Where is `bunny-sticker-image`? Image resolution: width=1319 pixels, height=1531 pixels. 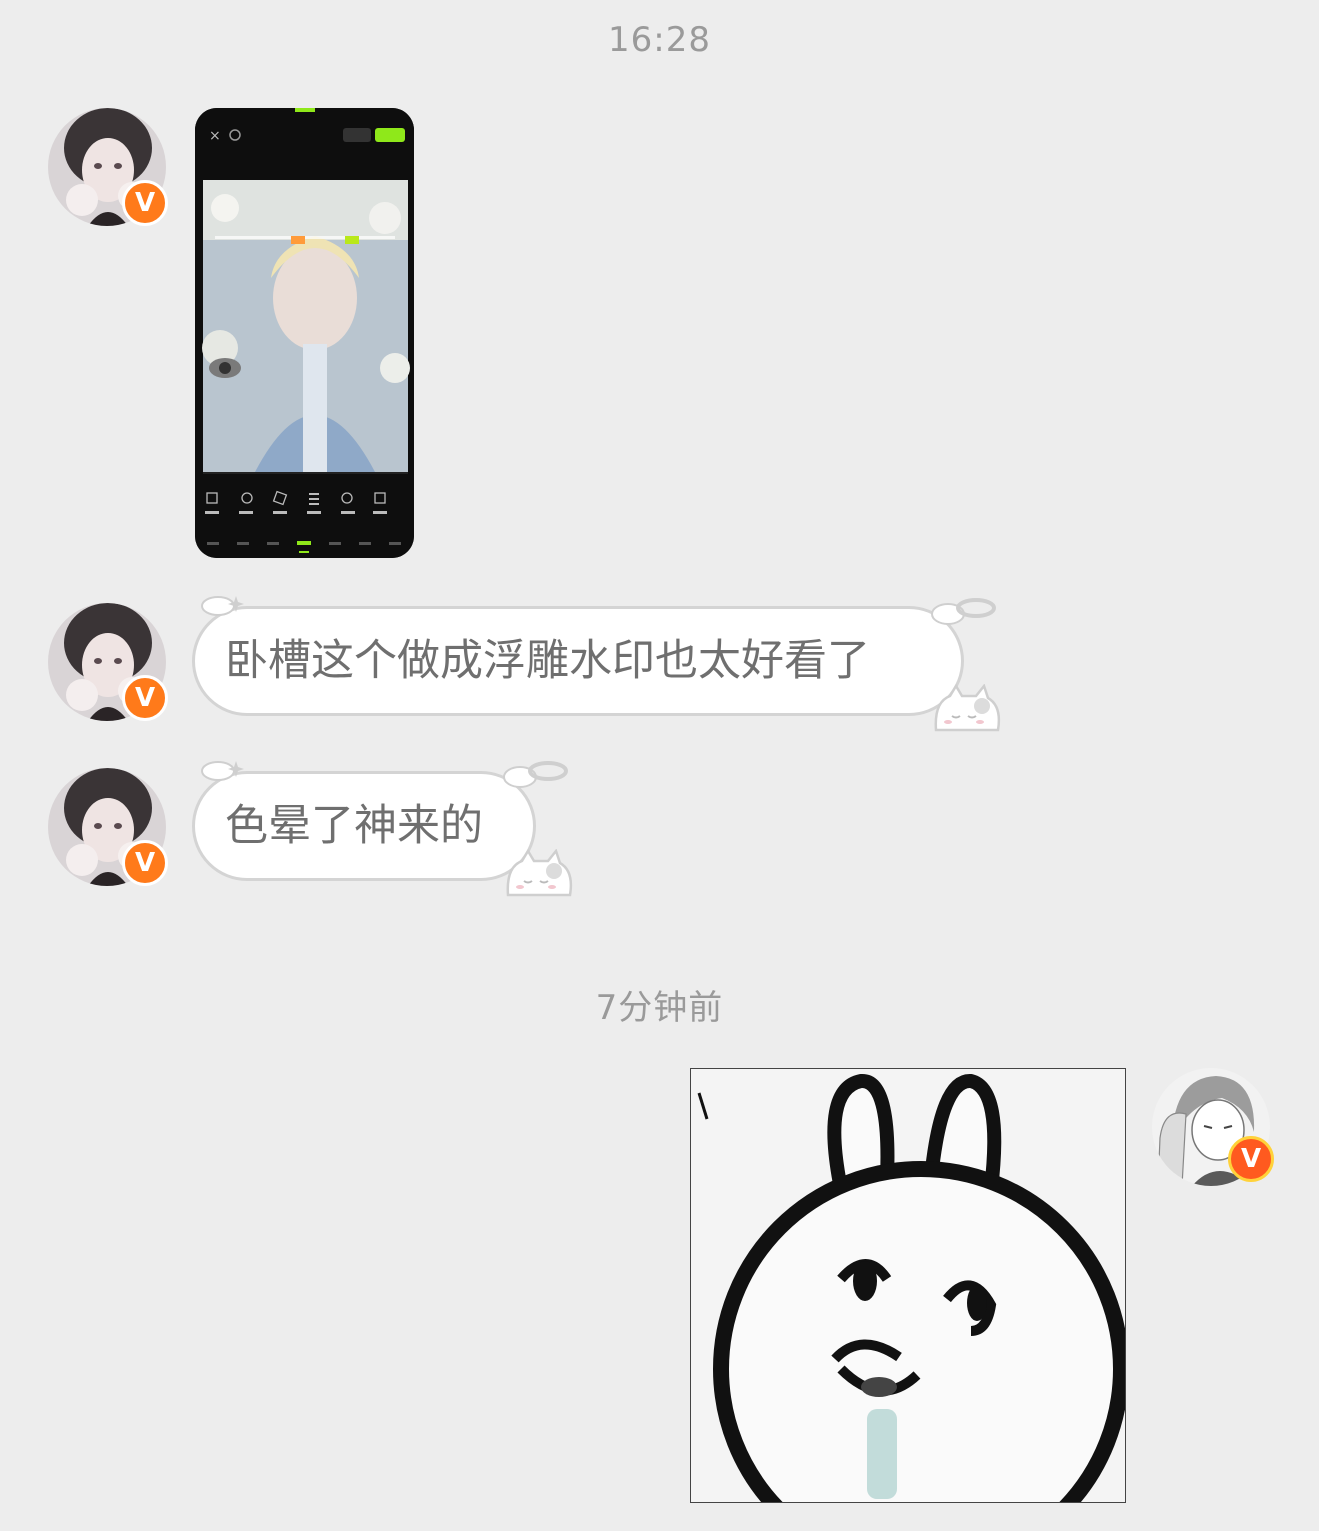 bunny-sticker-image is located at coordinates (908, 1285).